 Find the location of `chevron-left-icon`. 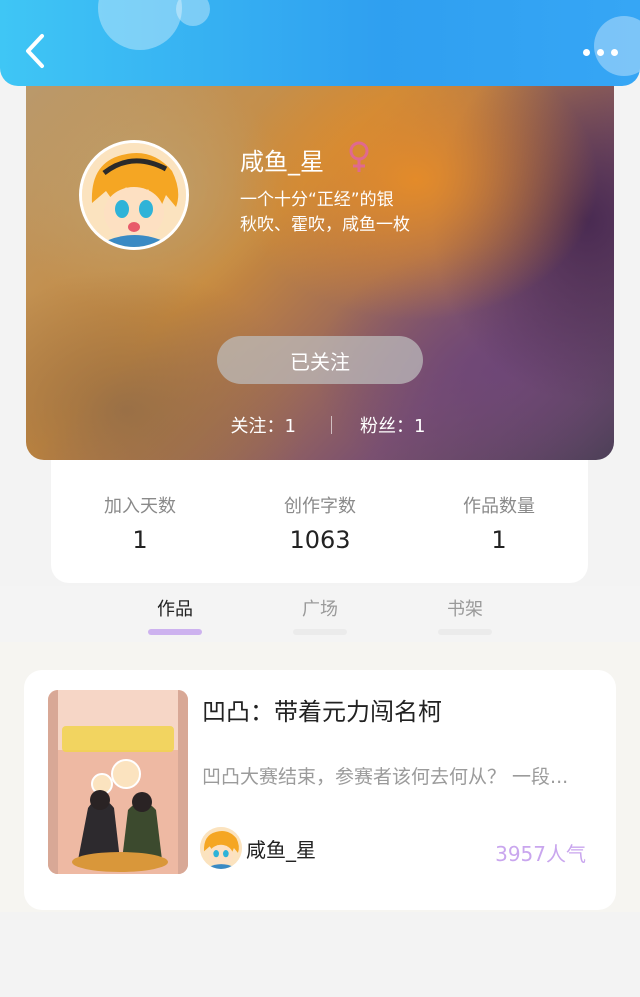

chevron-left-icon is located at coordinates (35, 51).